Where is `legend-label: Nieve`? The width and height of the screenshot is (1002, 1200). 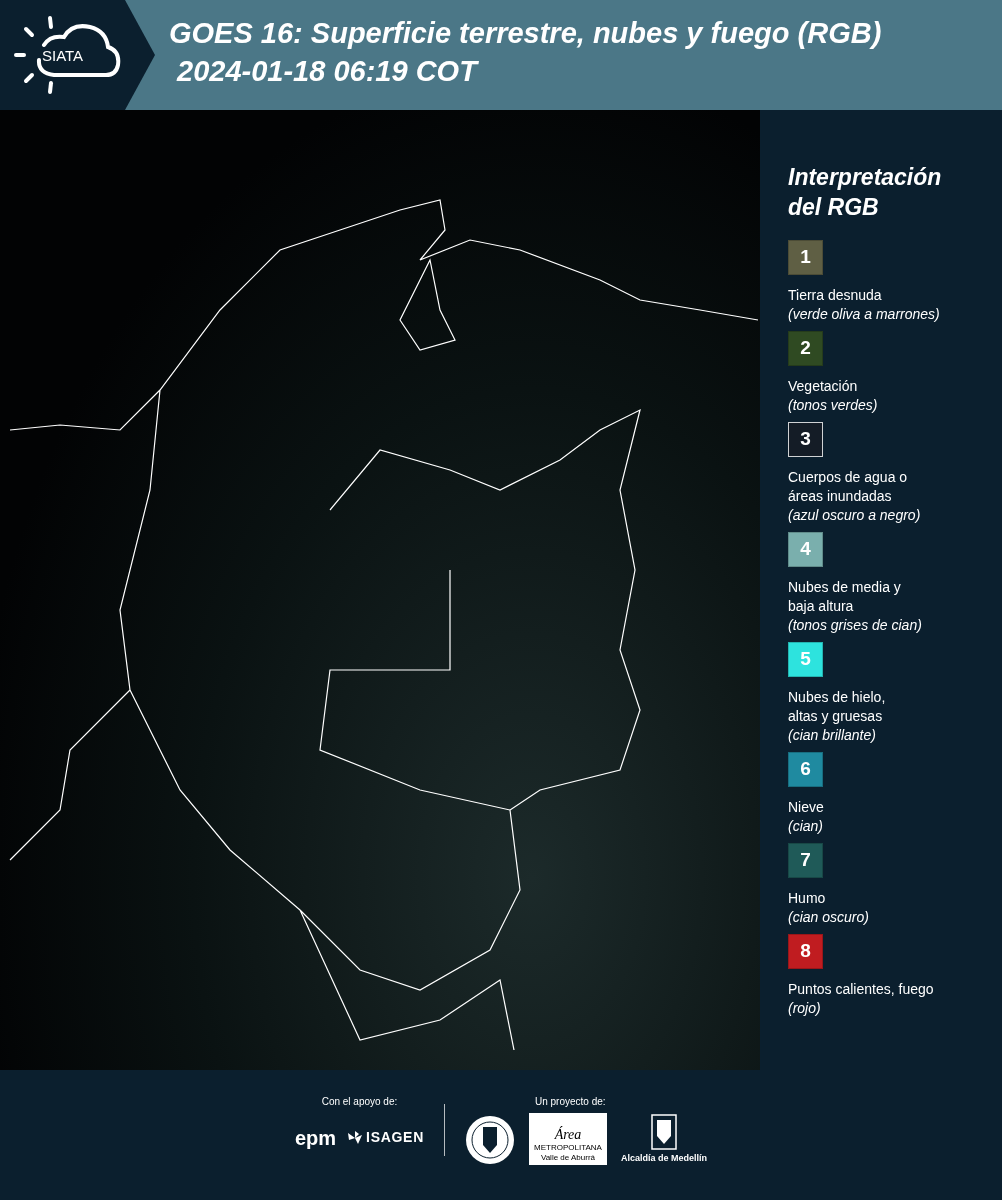 legend-label: Nieve is located at coordinates (806, 807).